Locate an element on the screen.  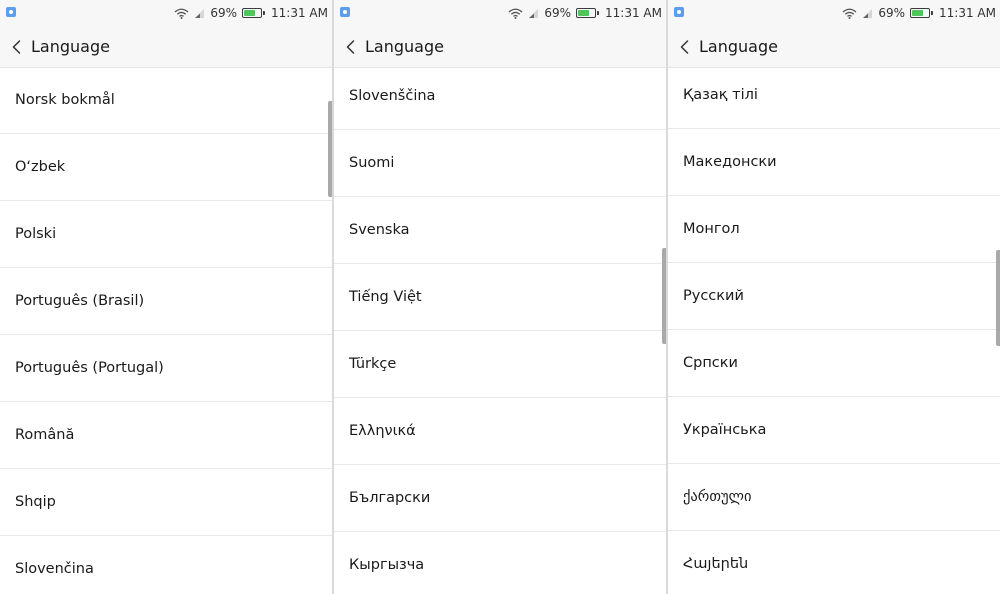
language-option: Norsk bokmål is located at coordinates (166, 100).